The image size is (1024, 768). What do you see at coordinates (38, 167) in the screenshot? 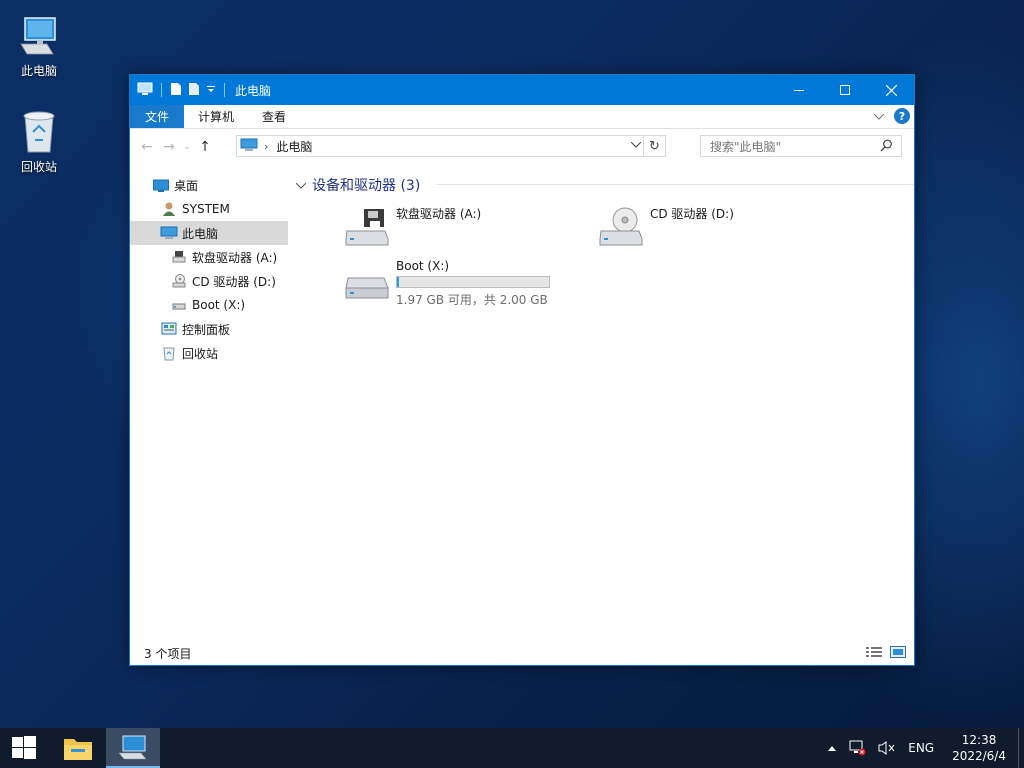
I see `desktop-icon-label: 回收站` at bounding box center [38, 167].